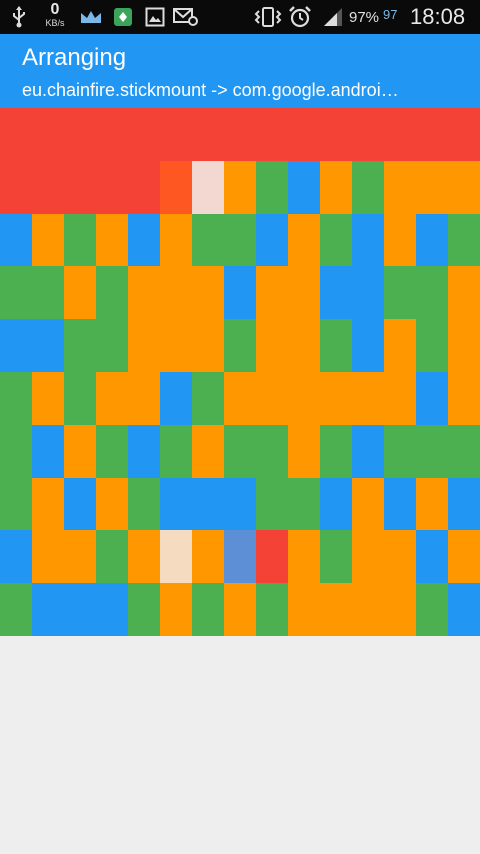  What do you see at coordinates (55, 23) in the screenshot?
I see `network-speed-unit: KB/s` at bounding box center [55, 23].